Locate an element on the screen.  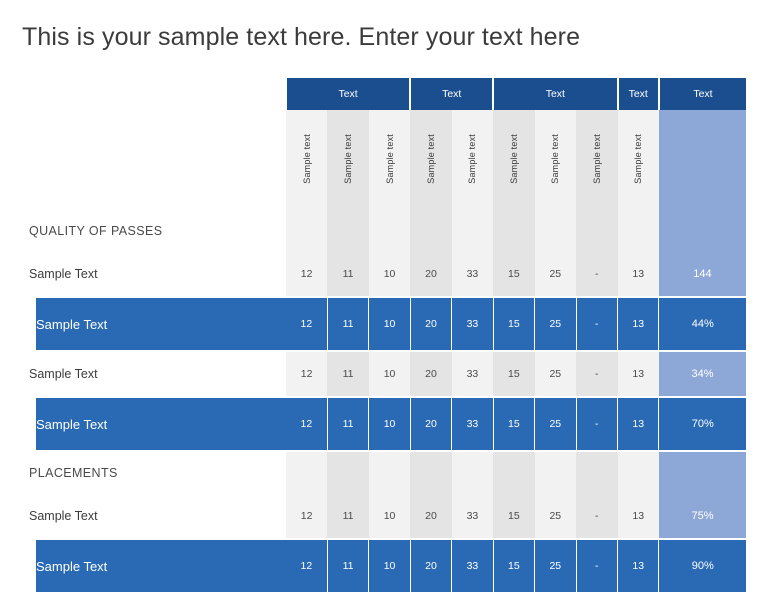
total-cell: 90% is located at coordinates (702, 566).